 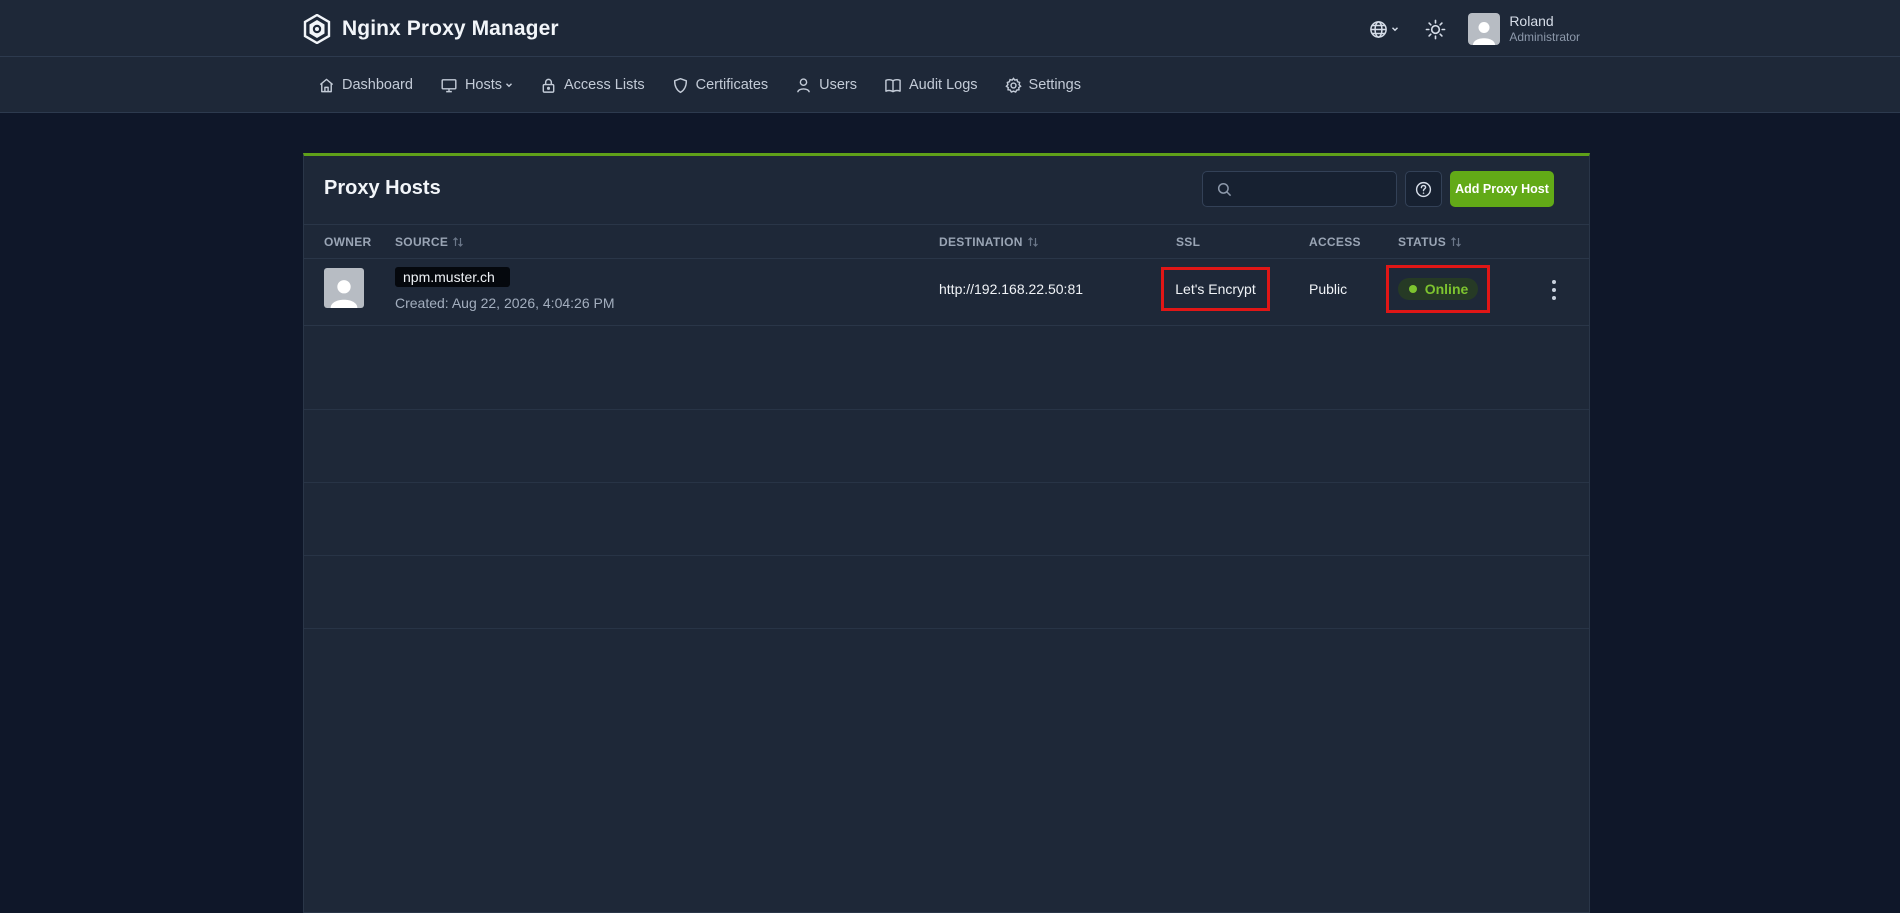 I want to click on column-header-destination: DESTINATION, so click(x=989, y=242).